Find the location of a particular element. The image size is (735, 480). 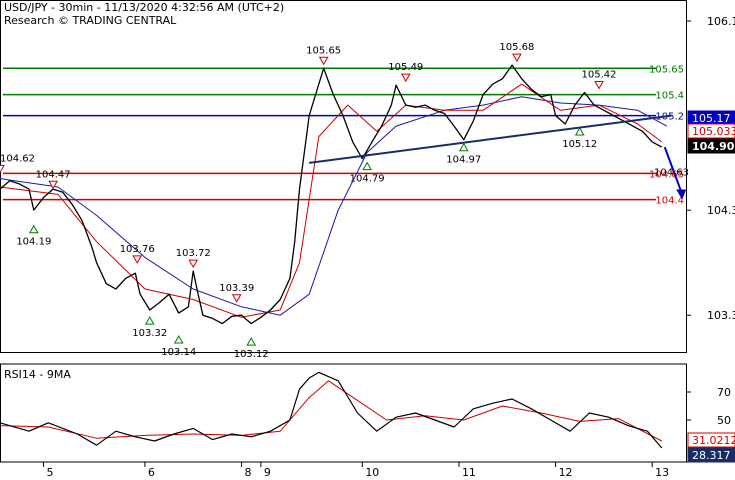

swing-high-label: 103.76 is located at coordinates (137, 249).